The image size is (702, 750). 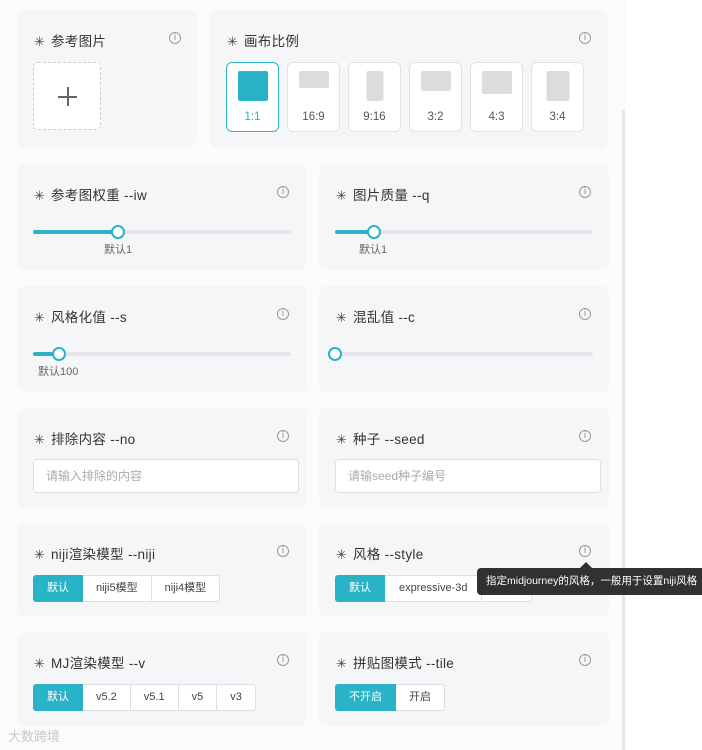 I want to click on niji-option-default: 默认, so click(x=58, y=588).